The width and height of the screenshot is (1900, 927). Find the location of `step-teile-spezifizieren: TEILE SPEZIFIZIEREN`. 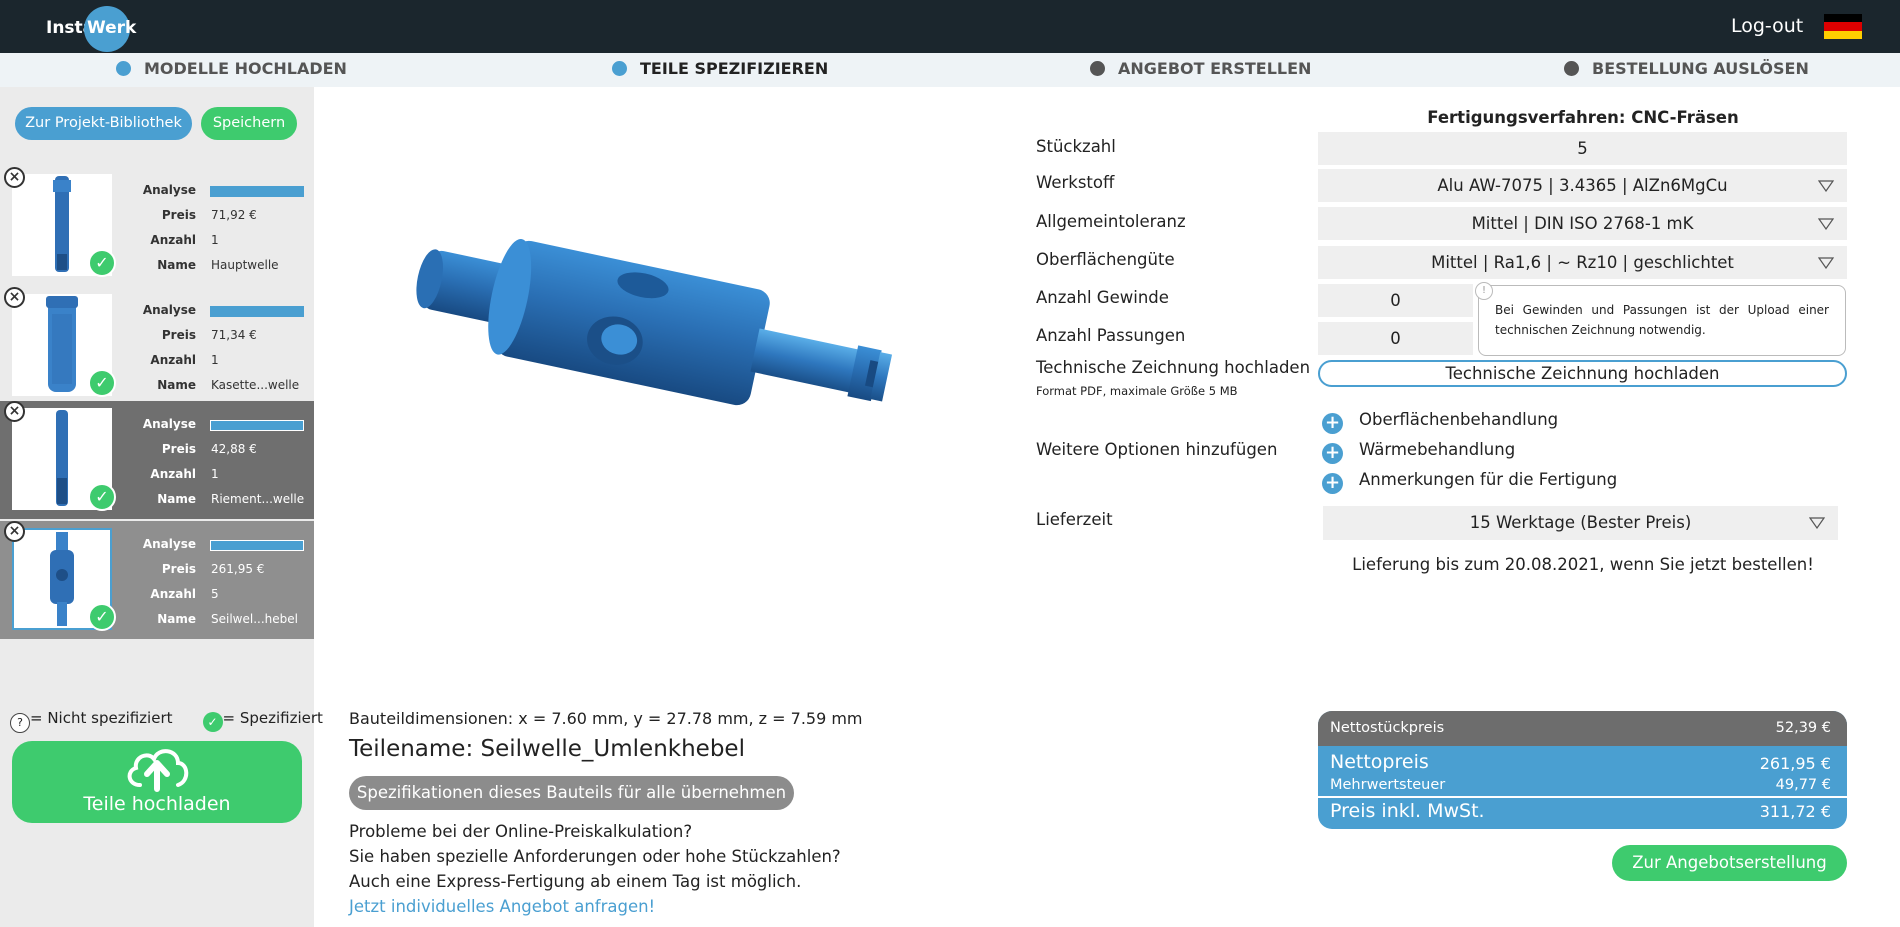

step-teile-spezifizieren: TEILE SPEZIFIZIEREN is located at coordinates (720, 68).